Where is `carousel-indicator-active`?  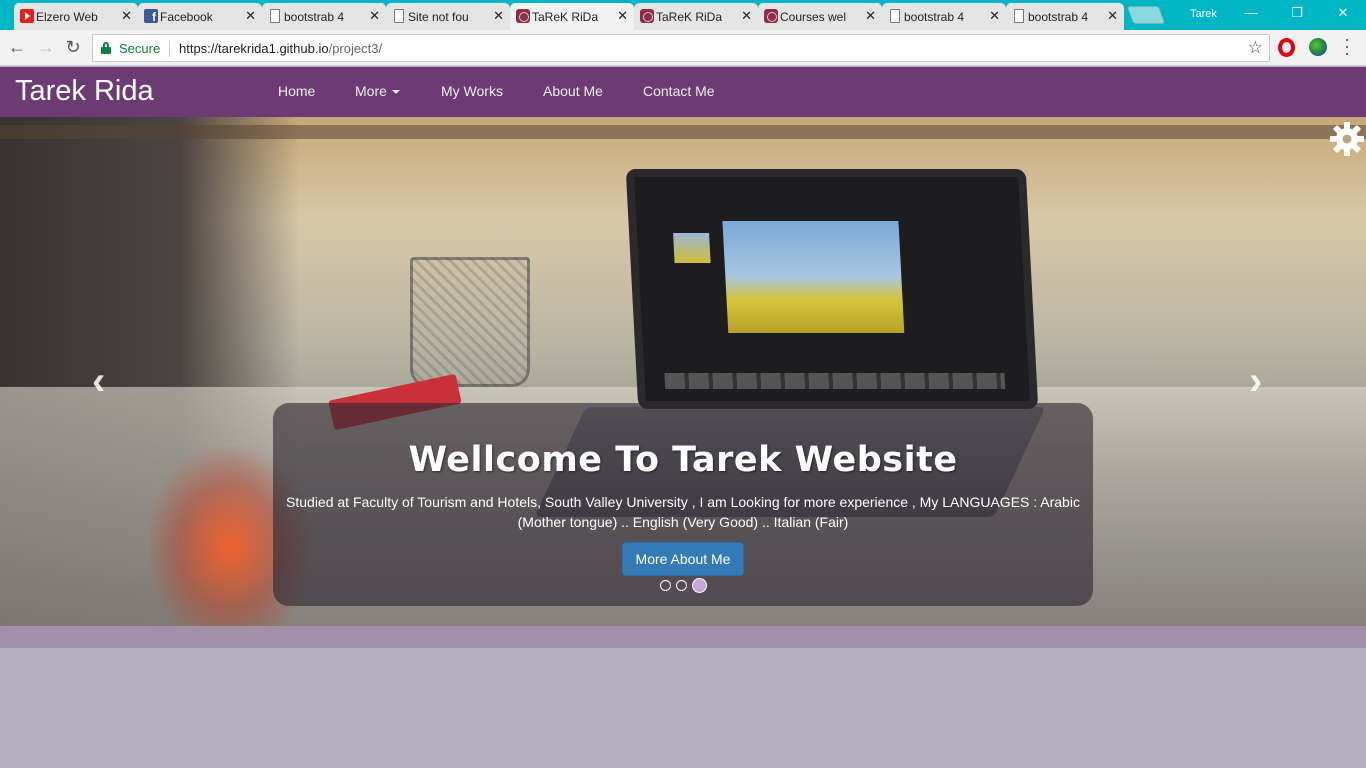 carousel-indicator-active is located at coordinates (699, 585).